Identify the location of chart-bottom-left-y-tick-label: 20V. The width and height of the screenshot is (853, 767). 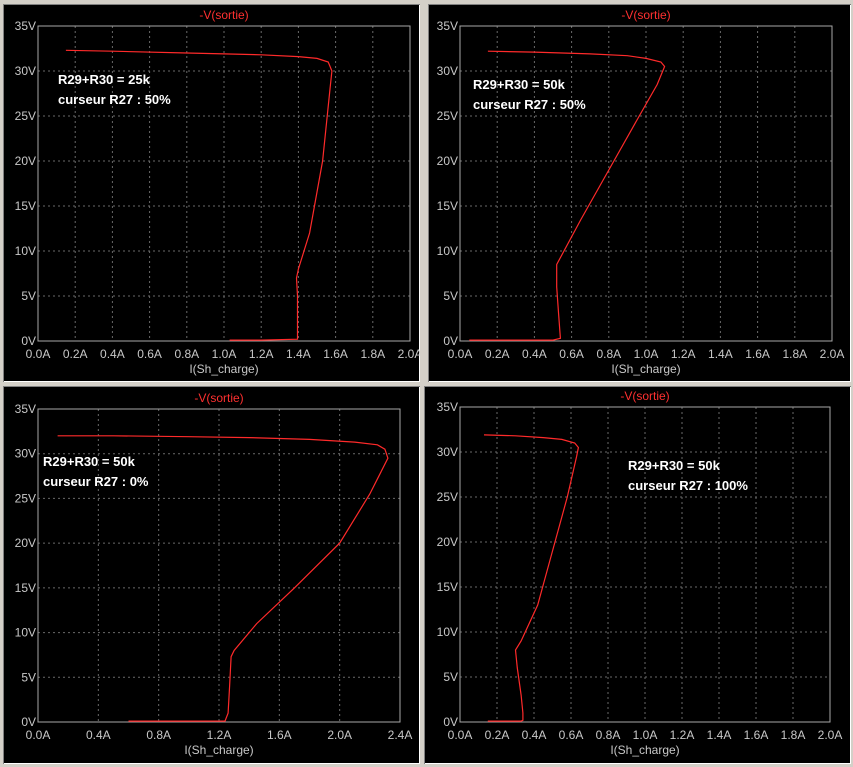
(25, 543).